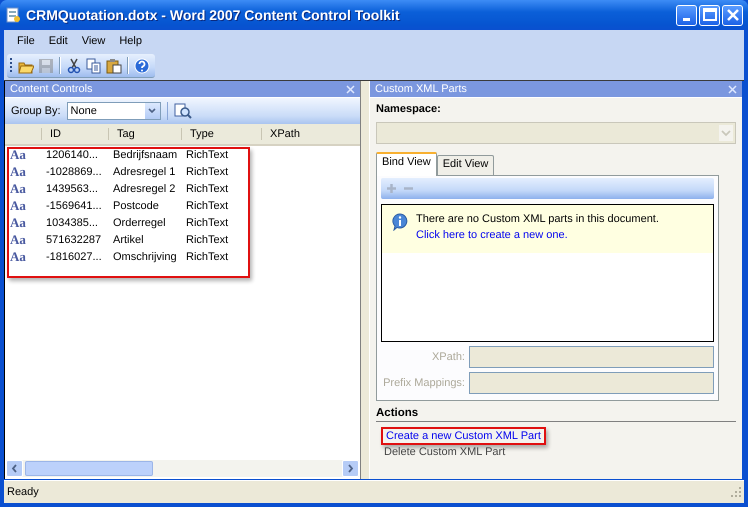 Image resolution: width=748 pixels, height=507 pixels. I want to click on table-cell-text: Artikel, so click(128, 240).